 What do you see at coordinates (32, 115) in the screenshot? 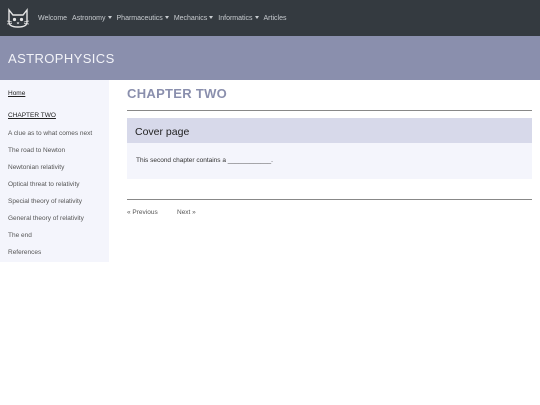
I see `sidebar-item-chapter-two: CHAPTER TWO` at bounding box center [32, 115].